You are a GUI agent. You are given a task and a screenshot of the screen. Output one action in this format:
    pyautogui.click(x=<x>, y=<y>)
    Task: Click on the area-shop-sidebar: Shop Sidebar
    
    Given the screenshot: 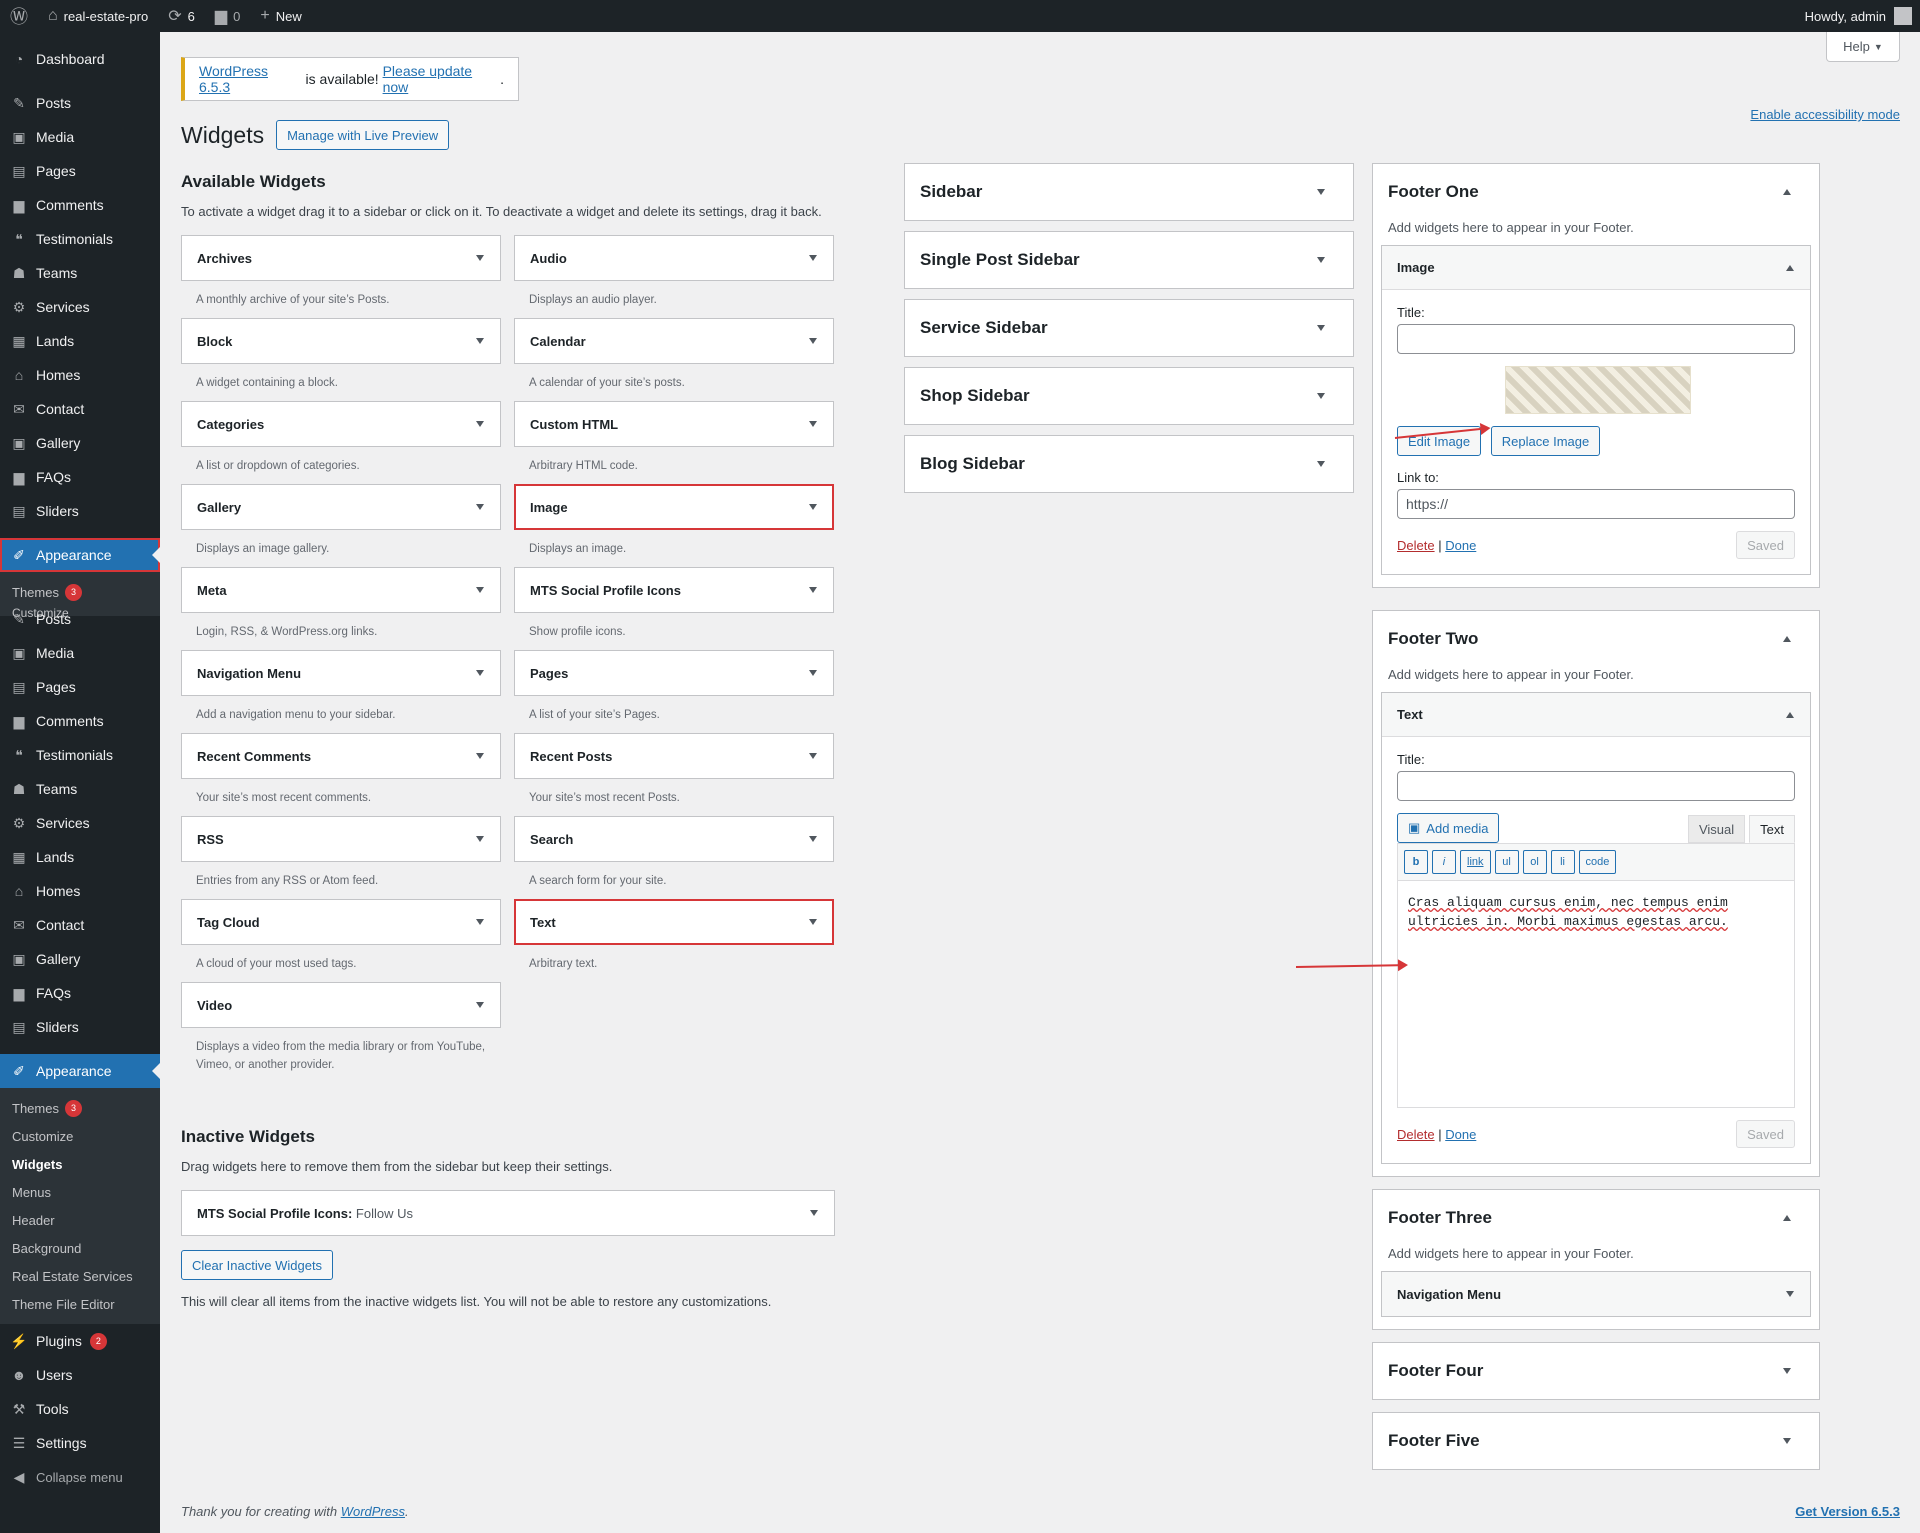 What is the action you would take?
    pyautogui.click(x=1129, y=396)
    